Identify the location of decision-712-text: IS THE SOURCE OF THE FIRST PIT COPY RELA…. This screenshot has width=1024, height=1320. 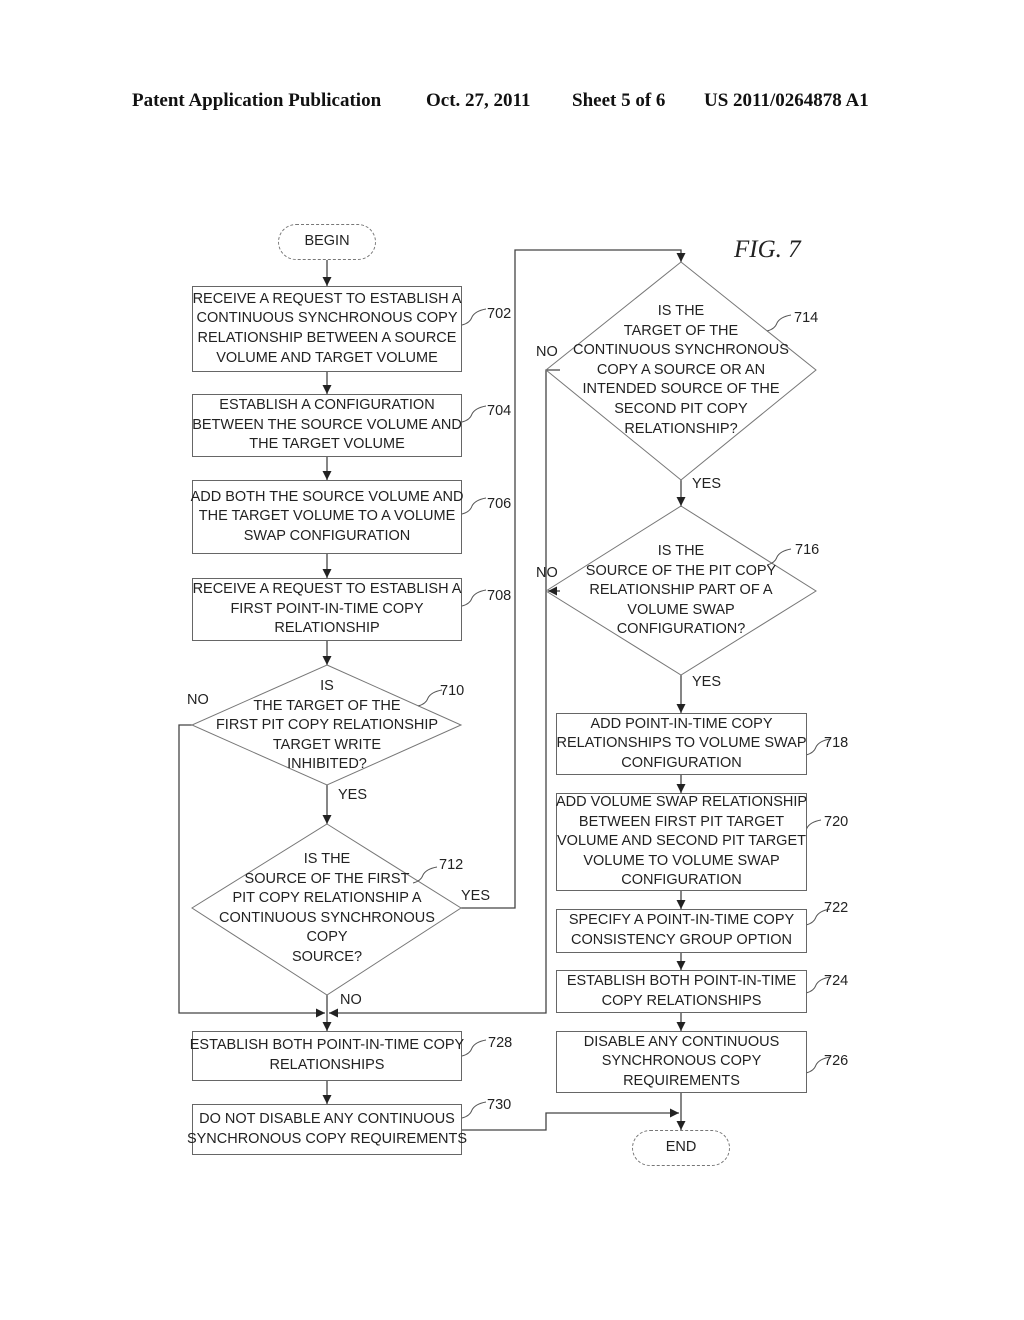
(327, 909).